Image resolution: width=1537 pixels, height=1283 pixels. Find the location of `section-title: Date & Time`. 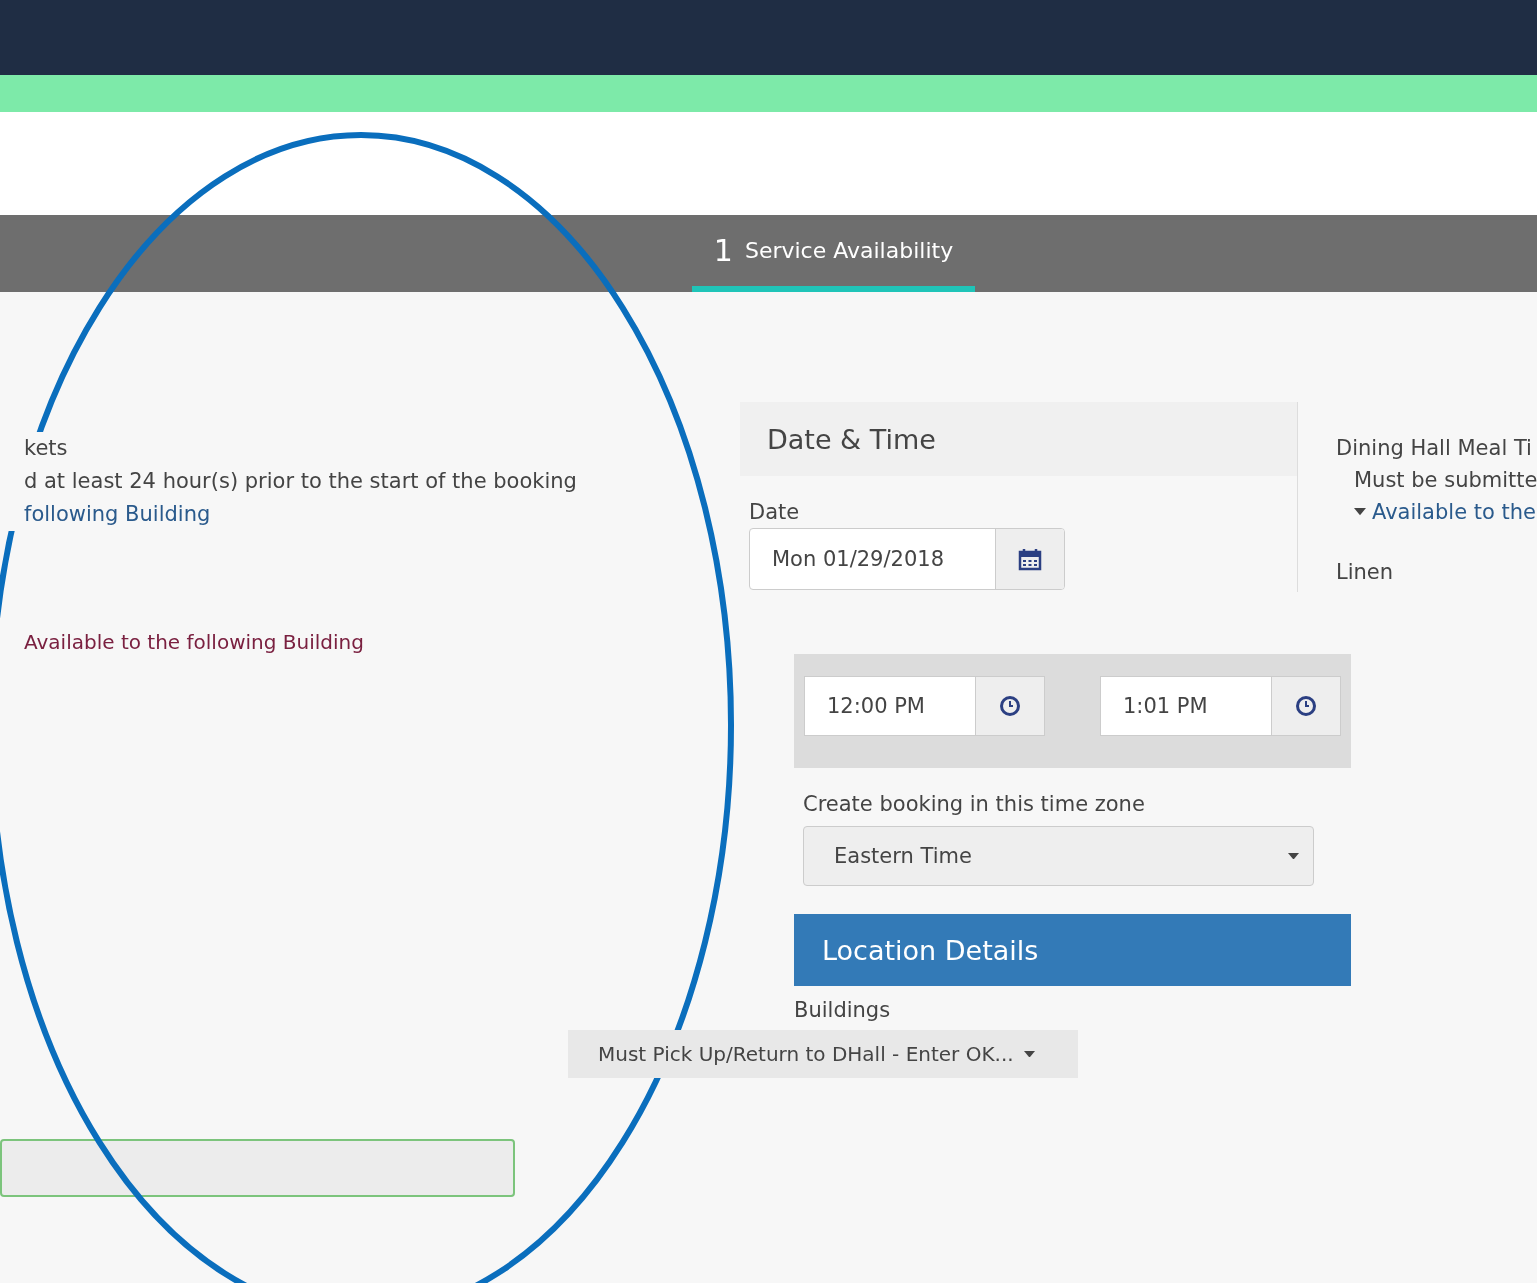

section-title: Date & Time is located at coordinates (1018, 439).